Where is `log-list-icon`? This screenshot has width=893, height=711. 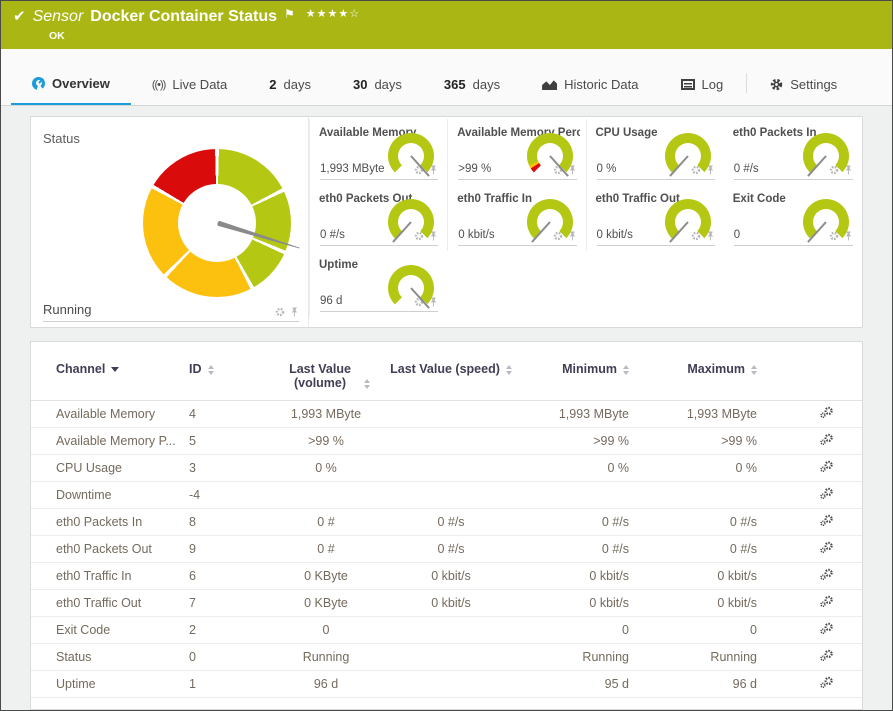
log-list-icon is located at coordinates (687, 84).